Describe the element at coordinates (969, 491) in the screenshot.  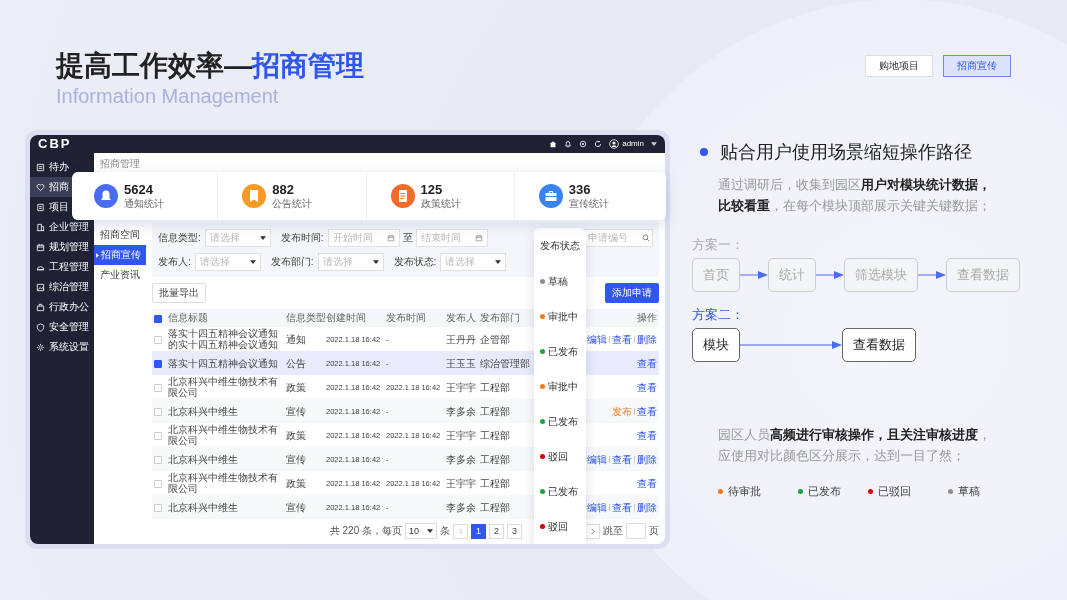
I see `legend-label: 草稿` at that location.